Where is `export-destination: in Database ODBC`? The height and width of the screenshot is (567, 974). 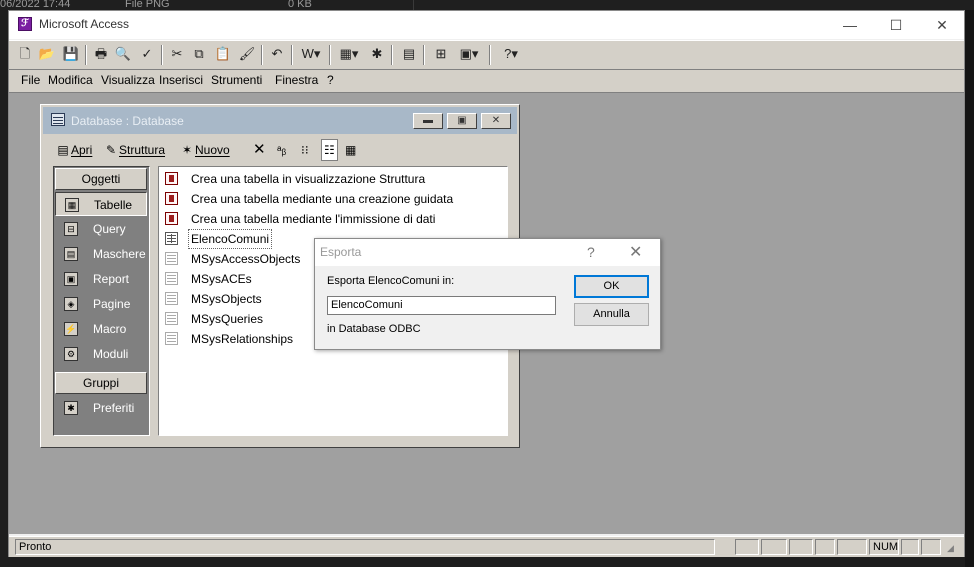 export-destination: in Database ODBC is located at coordinates (374, 329).